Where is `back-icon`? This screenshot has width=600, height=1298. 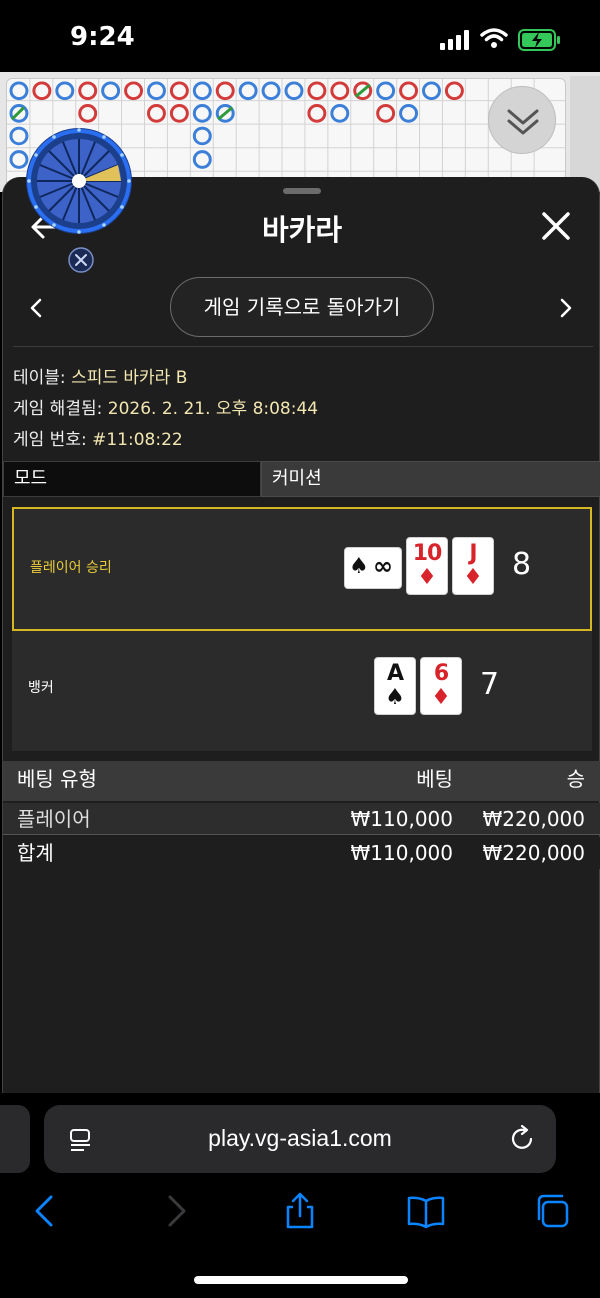
back-icon is located at coordinates (46, 1211).